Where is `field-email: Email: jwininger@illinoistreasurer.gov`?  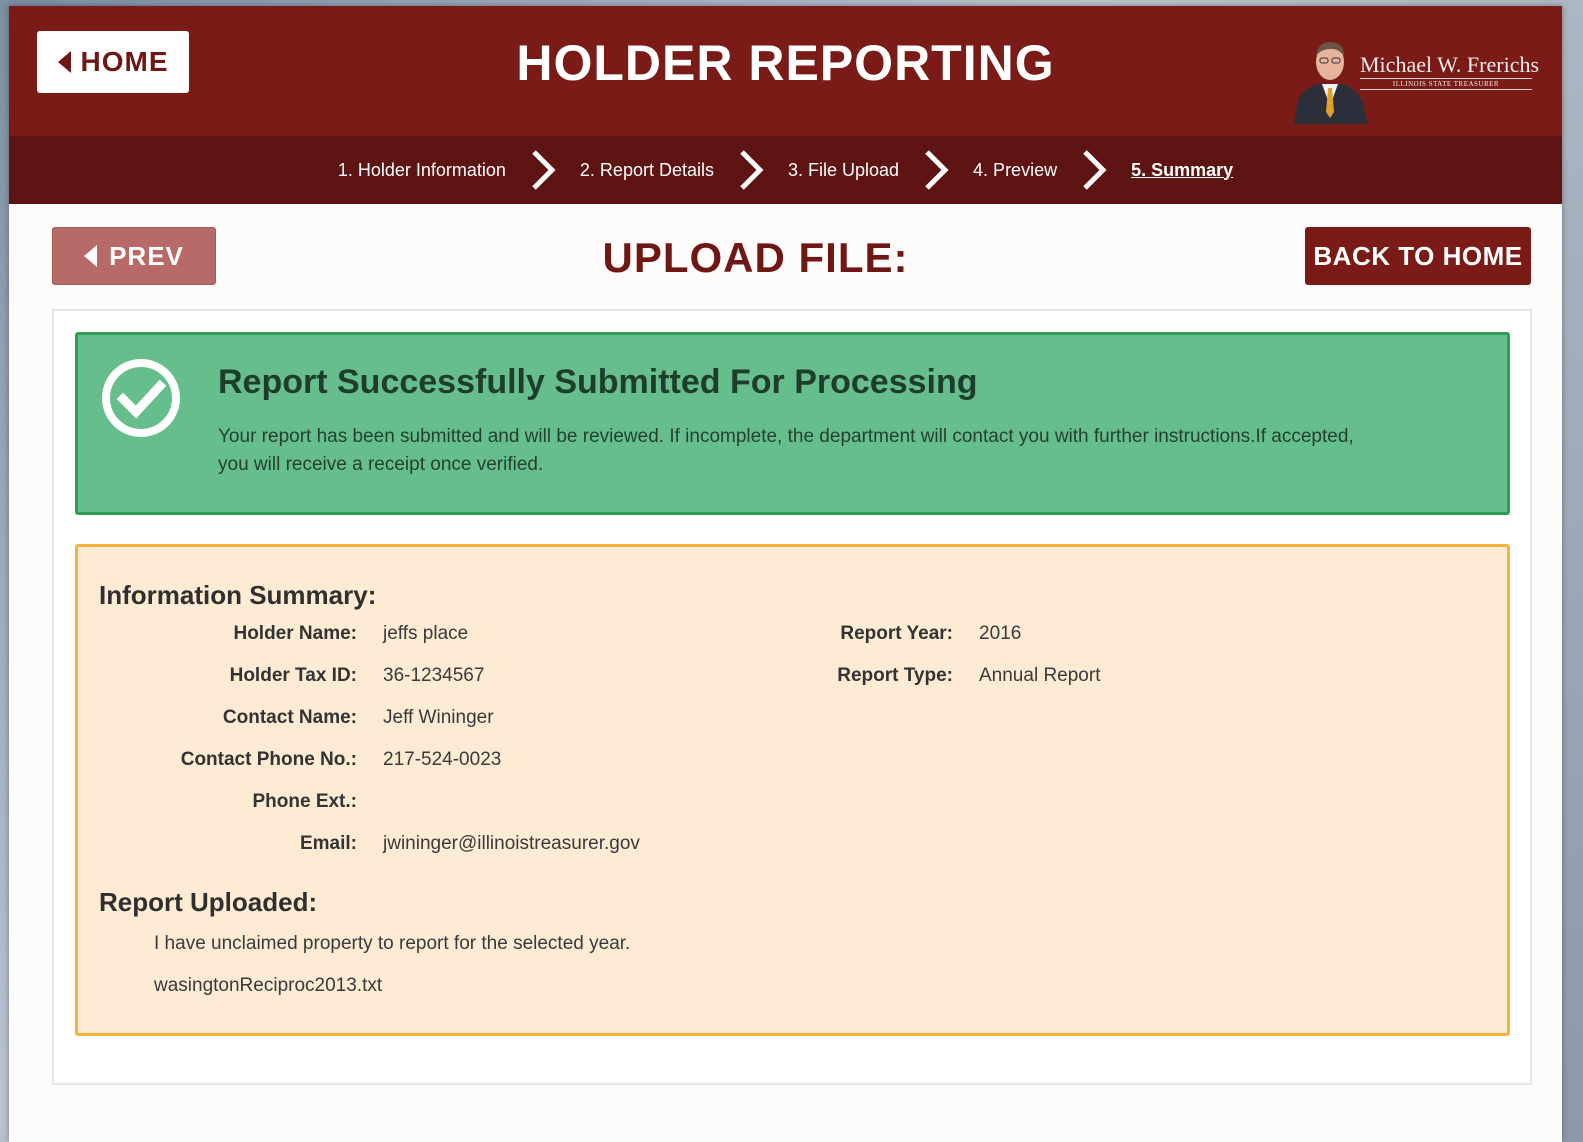
field-email: Email: jwininger@illinoistreasurer.gov is located at coordinates (428, 848).